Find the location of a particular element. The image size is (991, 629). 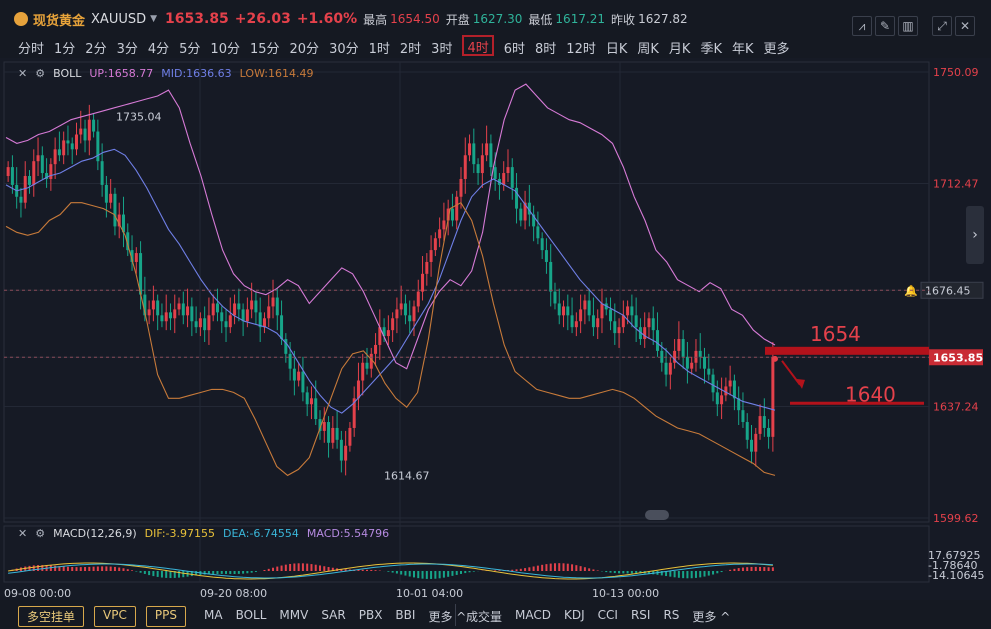

tab-period-0: 分时 is located at coordinates (31, 47).